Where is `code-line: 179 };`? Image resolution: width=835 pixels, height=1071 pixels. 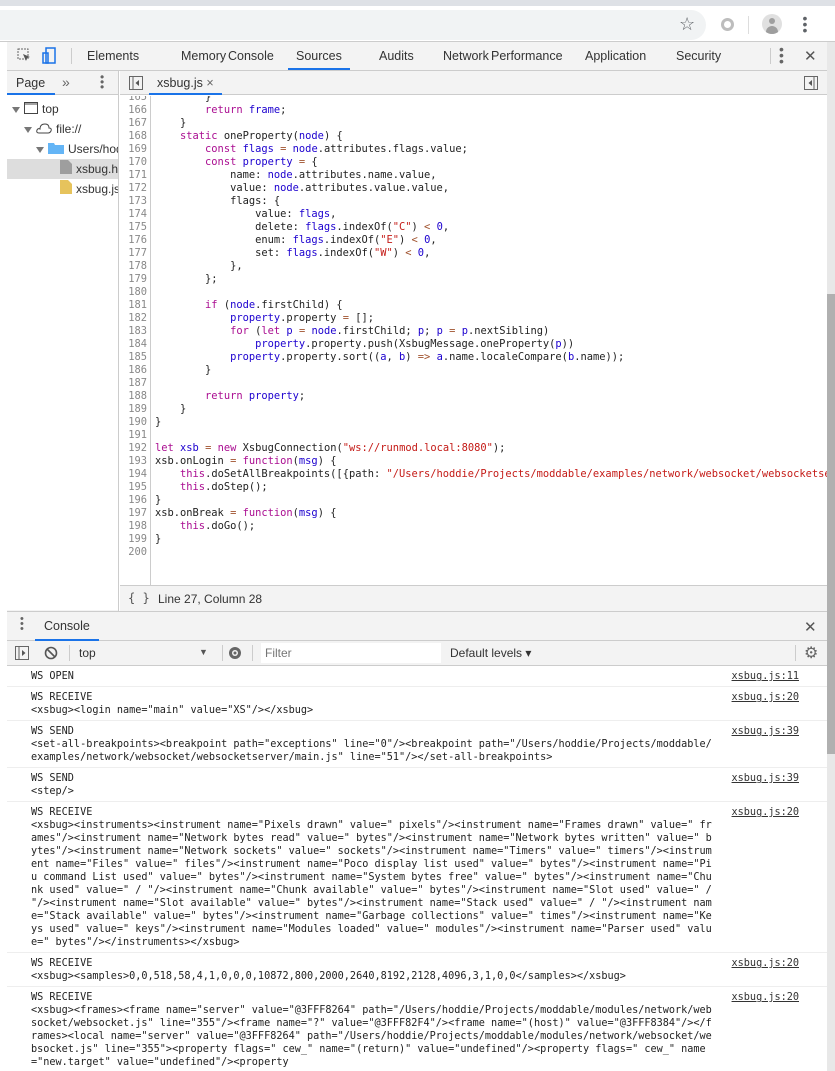 code-line: 179 }; is located at coordinates (473, 279).